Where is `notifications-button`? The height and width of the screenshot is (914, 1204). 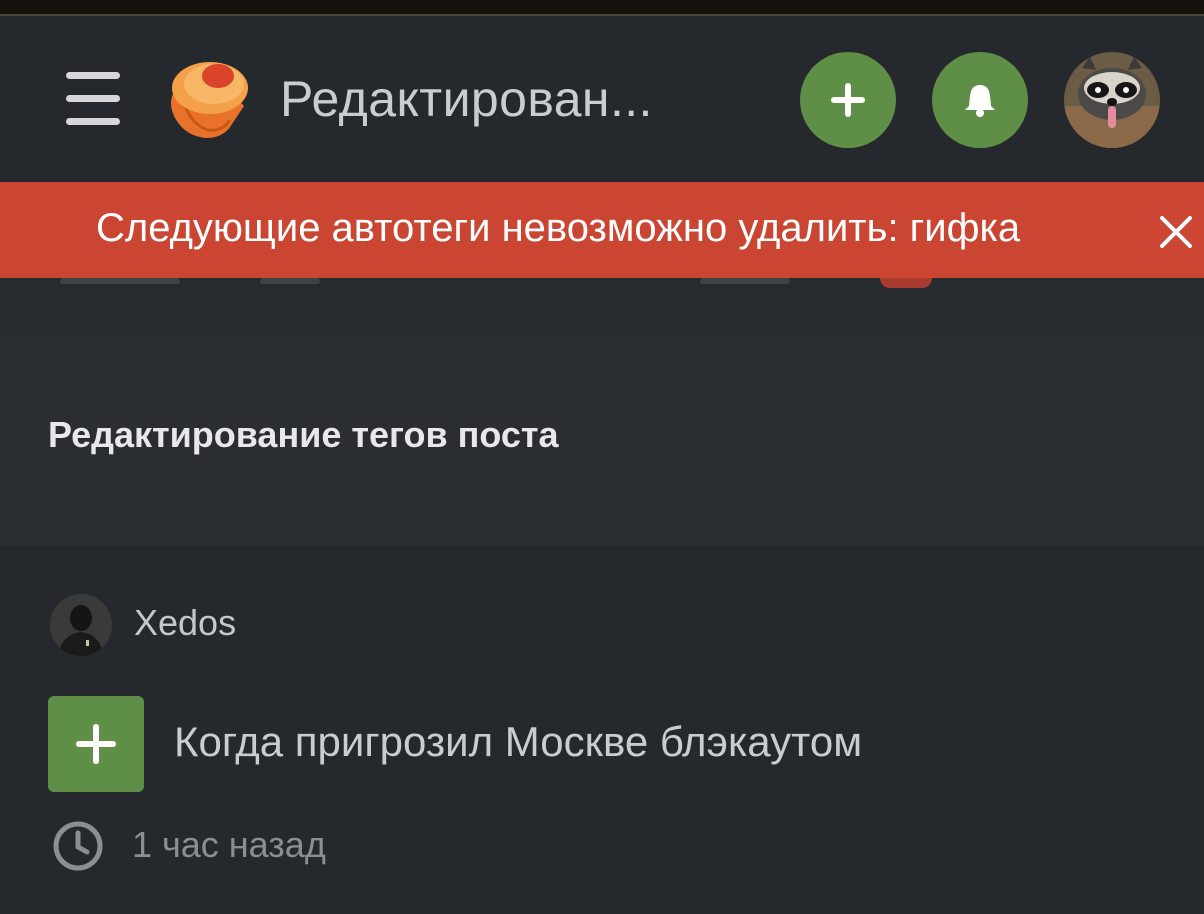
notifications-button is located at coordinates (980, 100).